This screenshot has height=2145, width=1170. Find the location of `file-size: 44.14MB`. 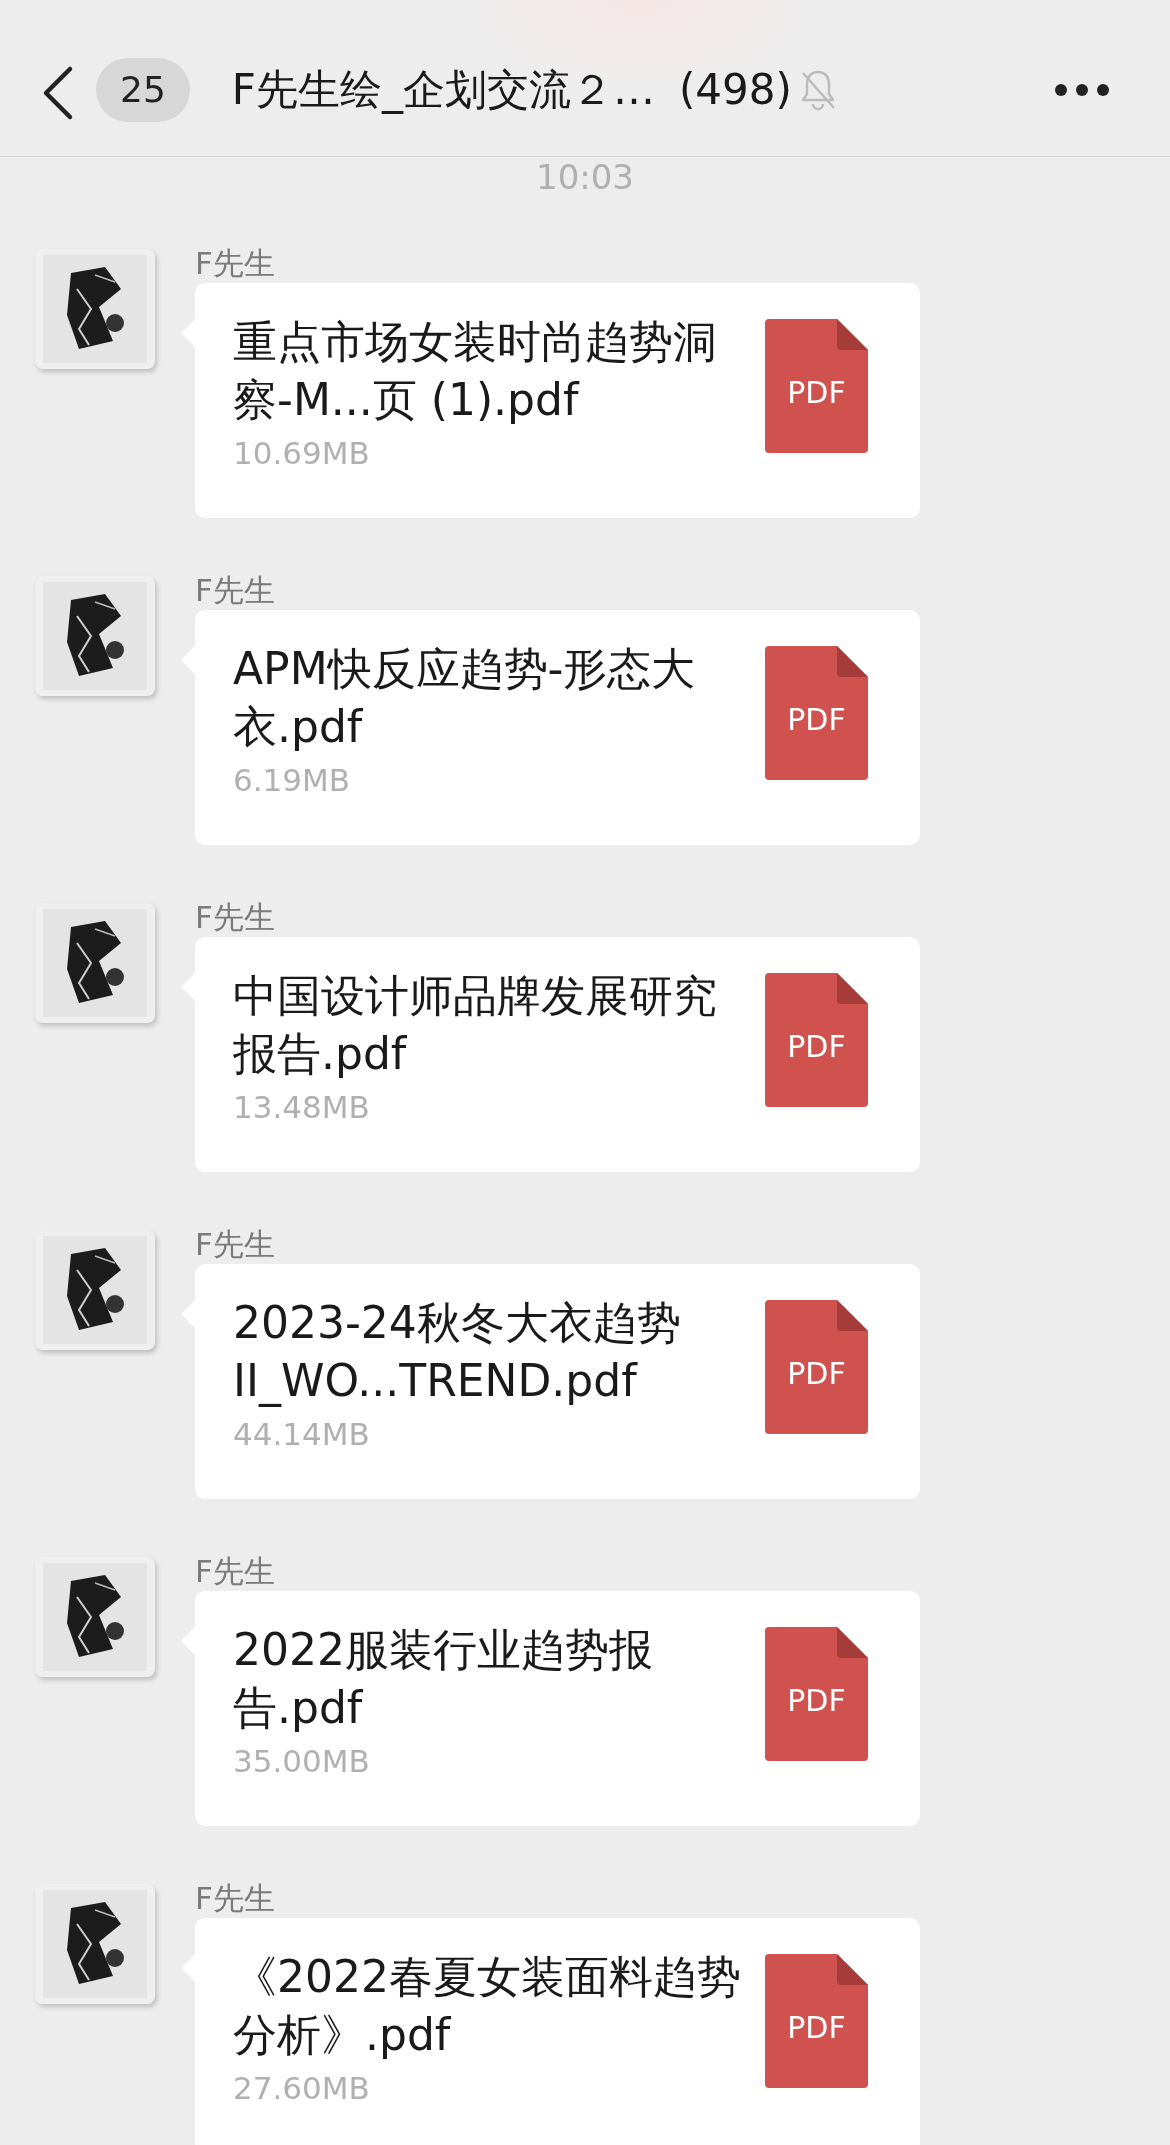

file-size: 44.14MB is located at coordinates (302, 1434).